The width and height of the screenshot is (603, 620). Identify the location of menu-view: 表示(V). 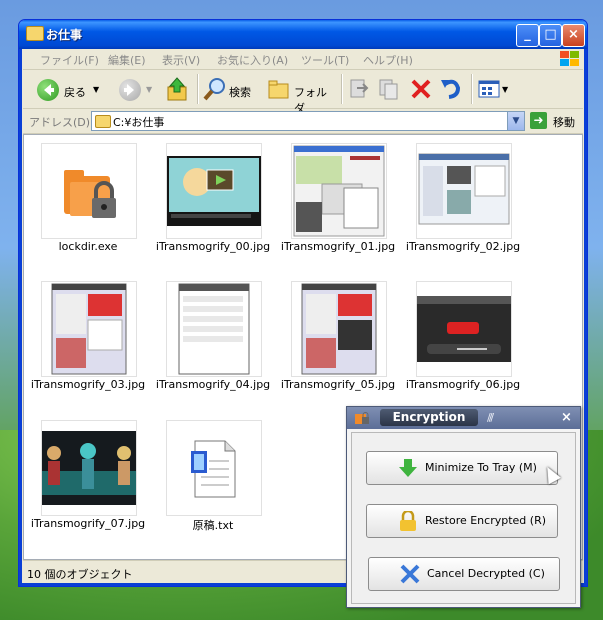
(181, 60).